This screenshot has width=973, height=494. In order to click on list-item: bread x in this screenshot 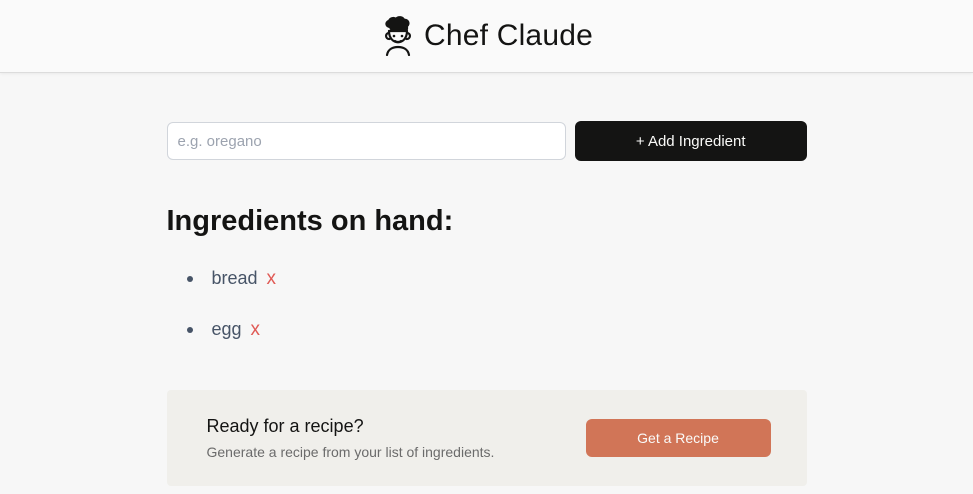, I will do `click(487, 278)`.